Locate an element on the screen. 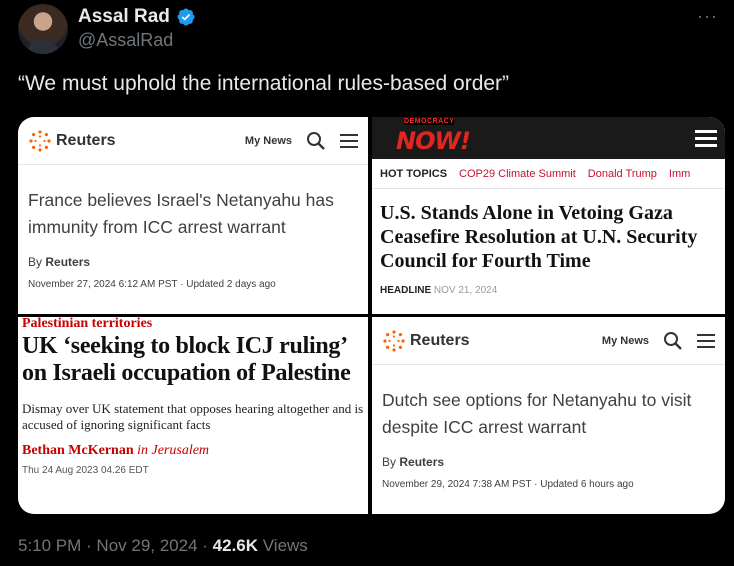  more-icon: ··· is located at coordinates (707, 16).